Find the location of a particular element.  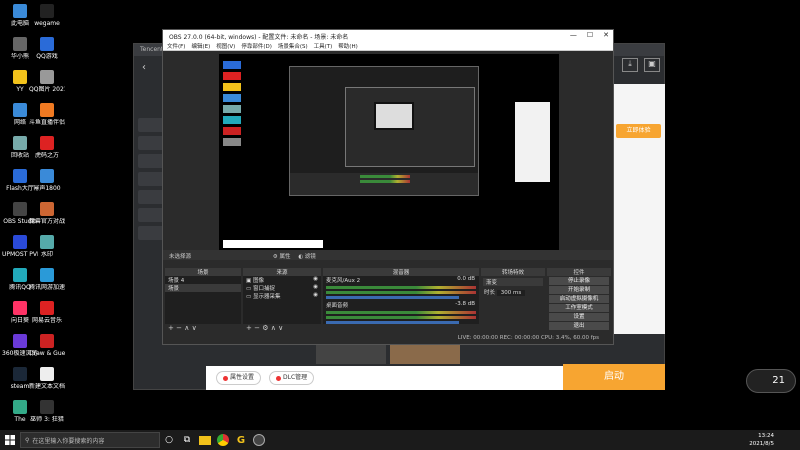

system-tray-clock: 13:24 2021/8/5 is located at coordinates (761, 440).